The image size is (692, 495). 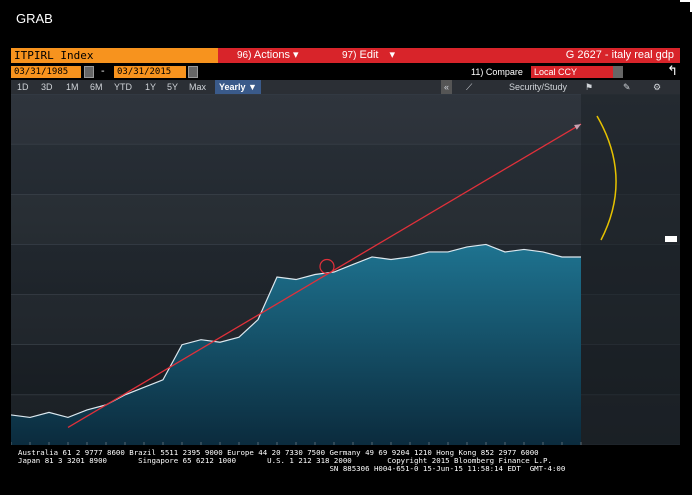 I want to click on last-value-label, so click(x=671, y=239).